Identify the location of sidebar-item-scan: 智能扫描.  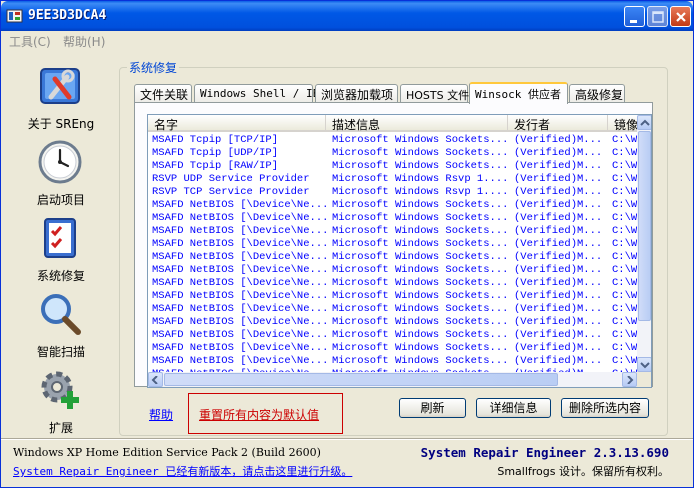
(61, 324).